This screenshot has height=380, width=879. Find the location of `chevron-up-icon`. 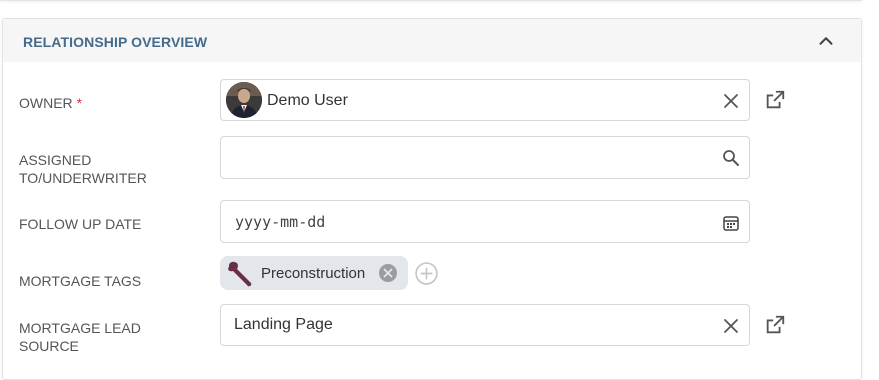

chevron-up-icon is located at coordinates (826, 41).